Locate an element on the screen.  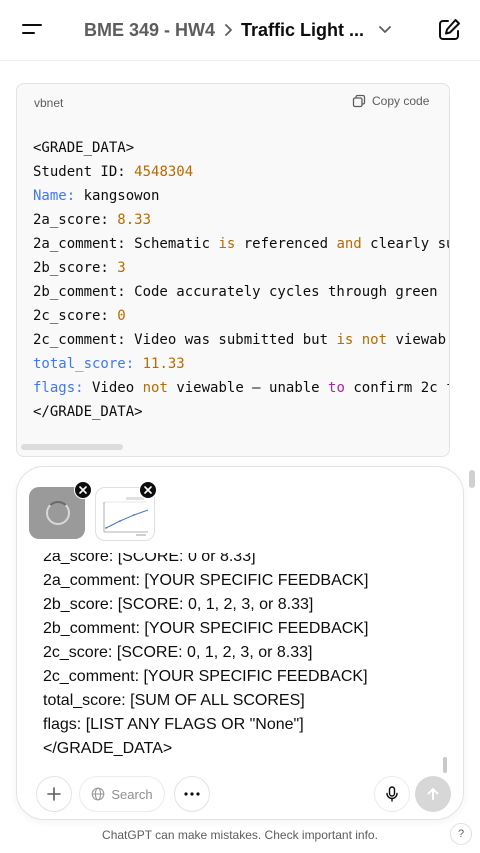
send-button is located at coordinates (433, 794).